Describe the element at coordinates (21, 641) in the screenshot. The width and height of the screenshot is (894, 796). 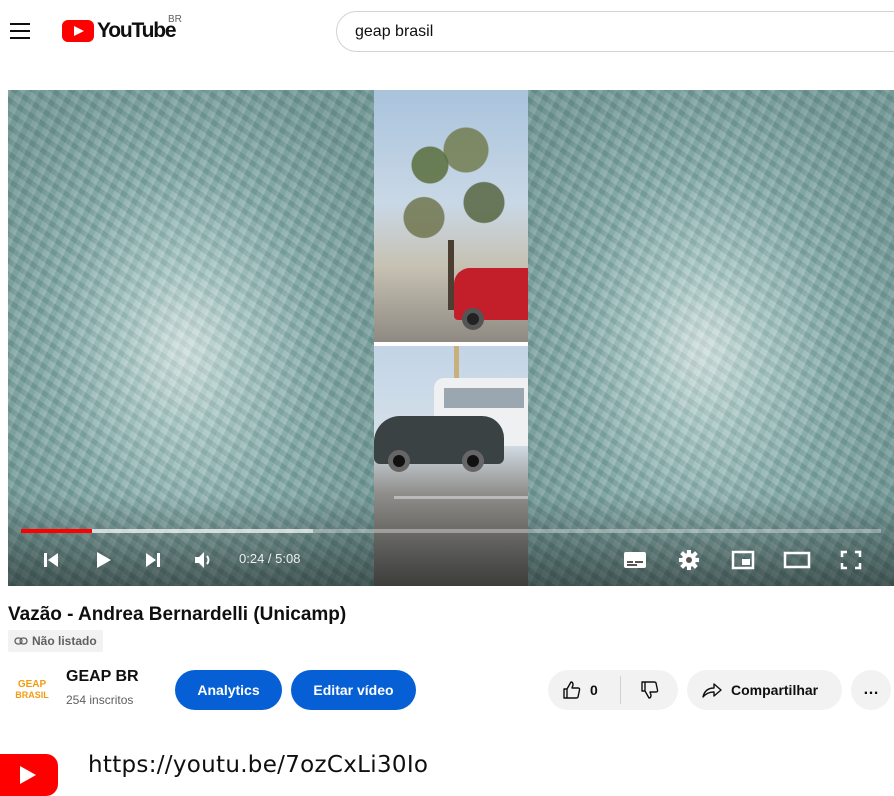
I see `link-icon` at that location.